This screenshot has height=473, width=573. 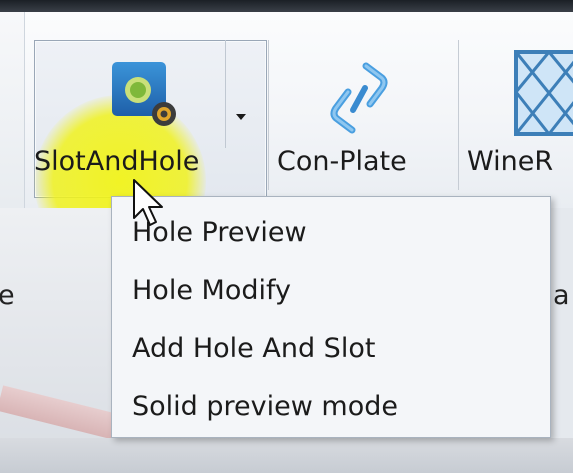 What do you see at coordinates (332, 291) in the screenshot?
I see `menu-item-hole-modify: Hole Modify` at bounding box center [332, 291].